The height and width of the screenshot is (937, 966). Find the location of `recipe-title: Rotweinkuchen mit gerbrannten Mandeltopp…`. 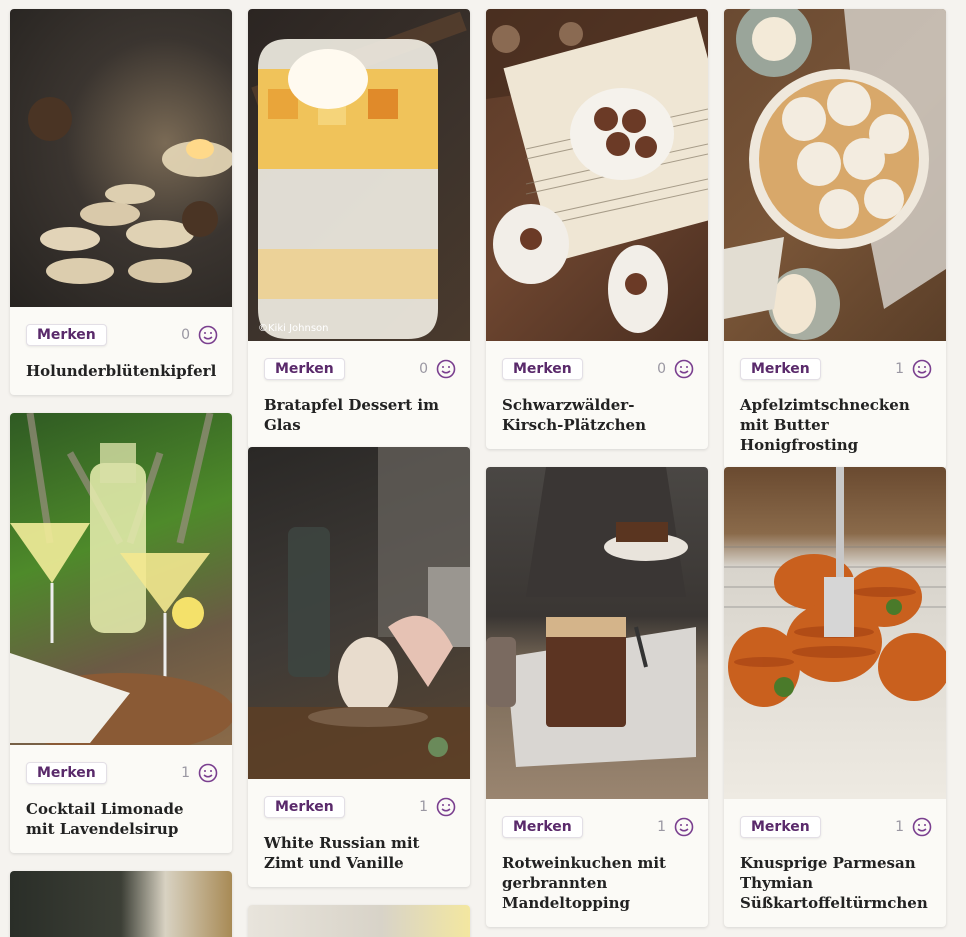

recipe-title: Rotweinkuchen mit gerbrannten Mandeltopp… is located at coordinates (597, 885).